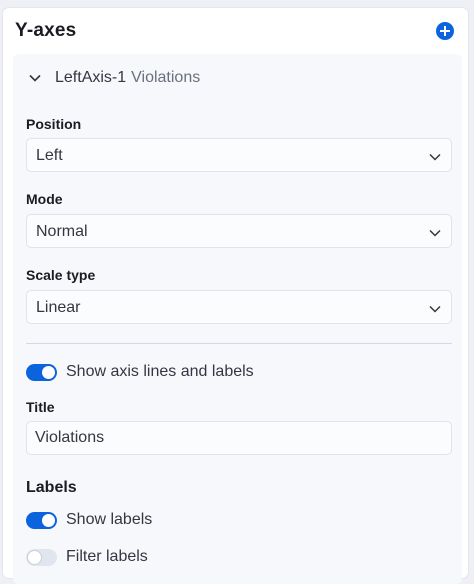  What do you see at coordinates (160, 371) in the screenshot?
I see `show-axis-lines-label: Show axis lines and labels` at bounding box center [160, 371].